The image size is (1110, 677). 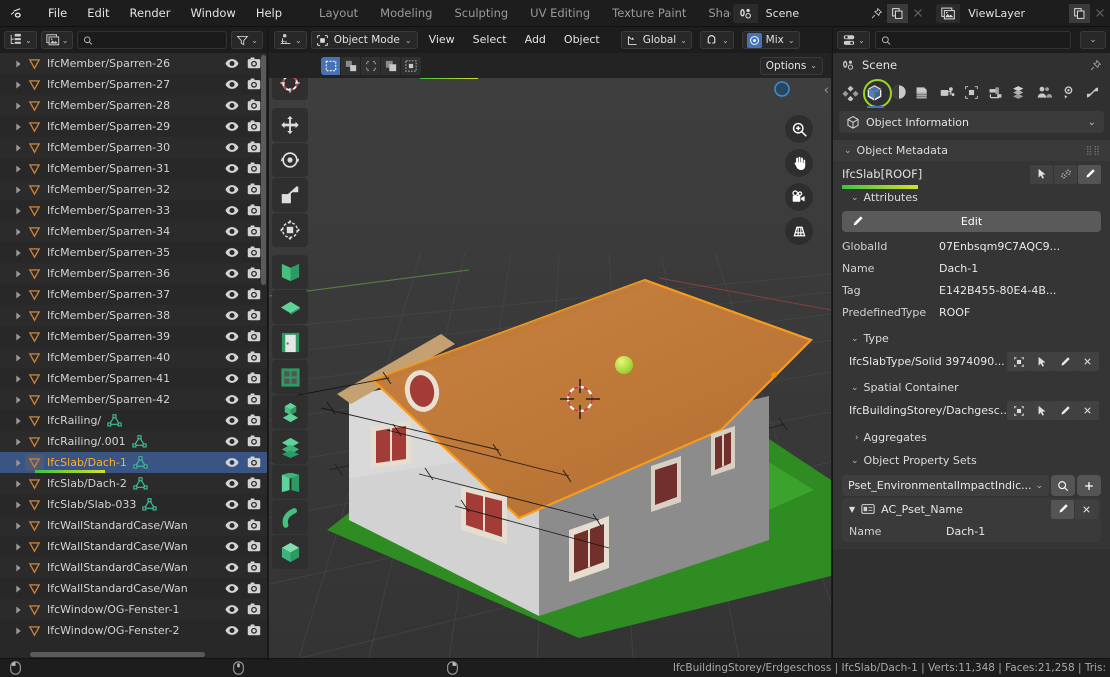 What do you see at coordinates (971, 387) in the screenshot?
I see `spatial-container-header: ⌄ Spatial Container` at bounding box center [971, 387].